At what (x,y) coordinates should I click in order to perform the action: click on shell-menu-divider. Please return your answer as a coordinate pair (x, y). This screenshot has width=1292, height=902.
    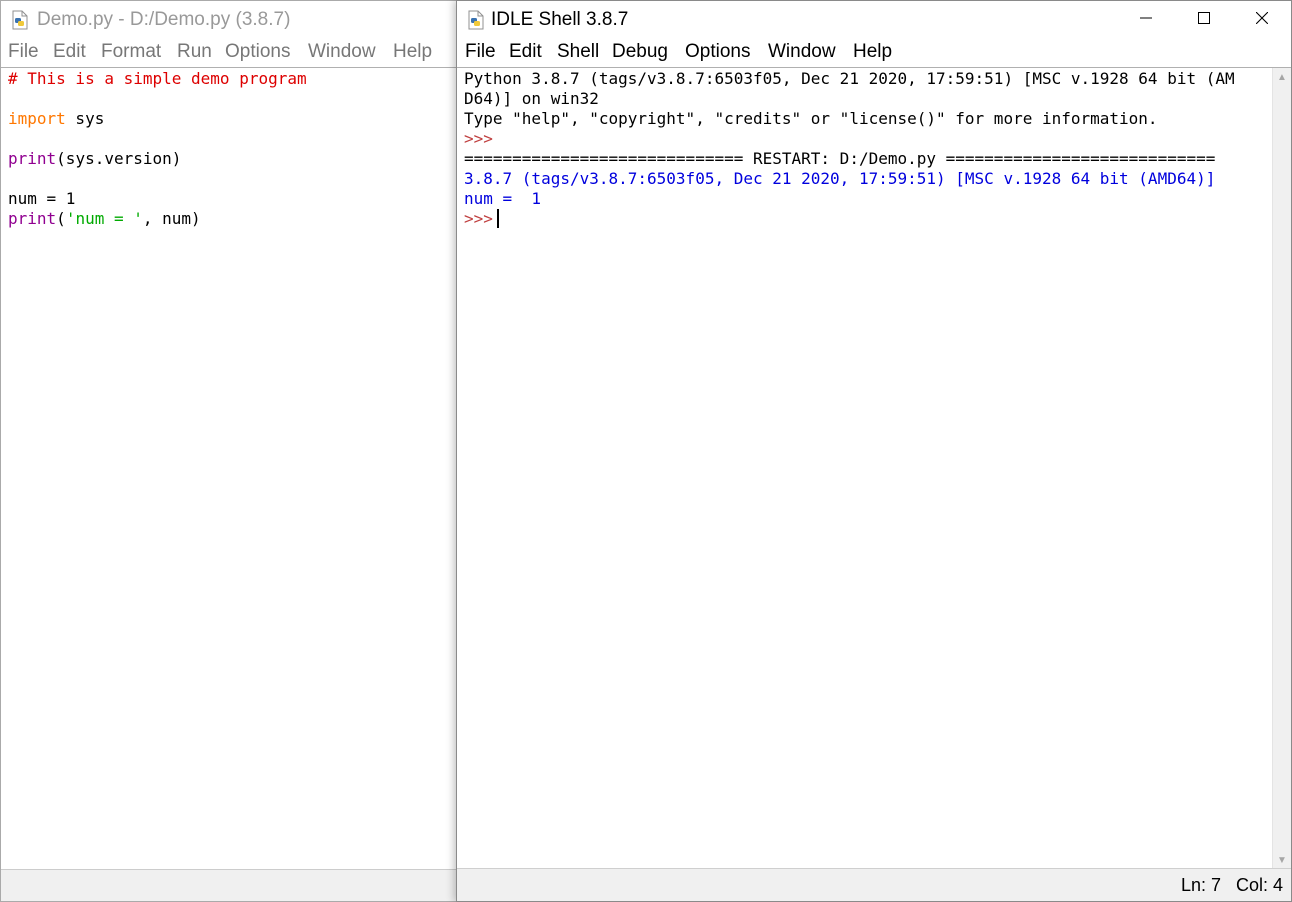
    Looking at the image, I should click on (874, 67).